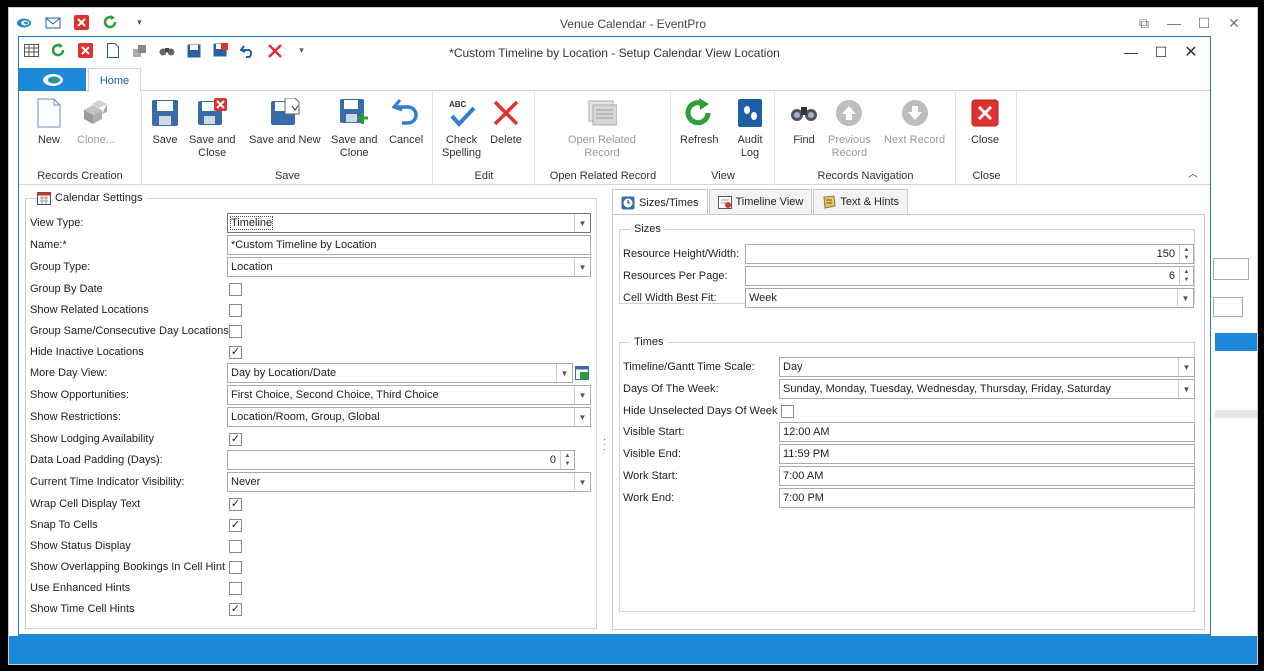 This screenshot has width=1264, height=671. I want to click on times-heading: Times, so click(649, 342).